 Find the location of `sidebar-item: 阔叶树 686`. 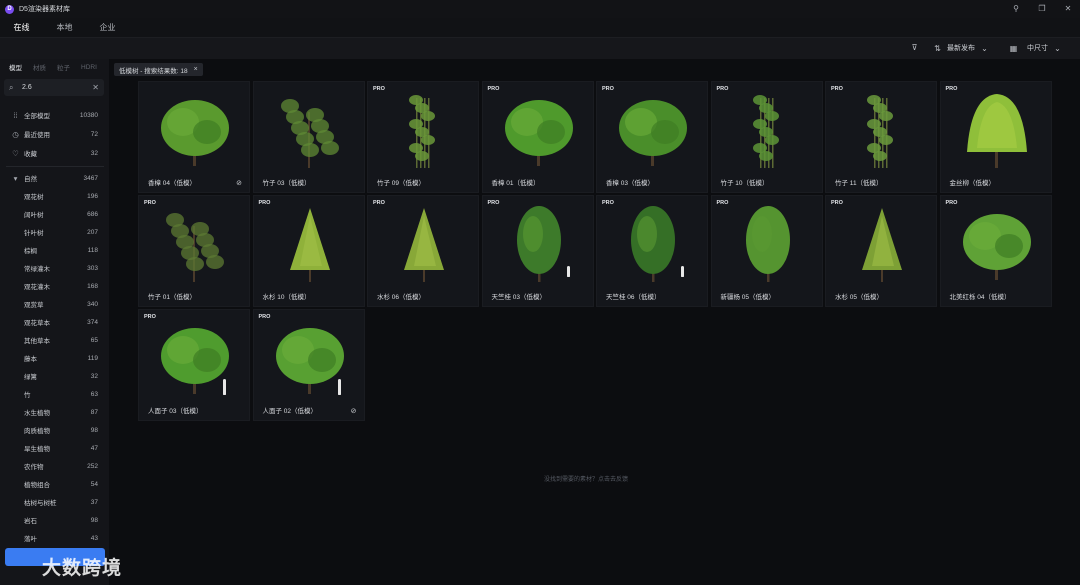

sidebar-item: 阔叶树 686 is located at coordinates (54, 214).